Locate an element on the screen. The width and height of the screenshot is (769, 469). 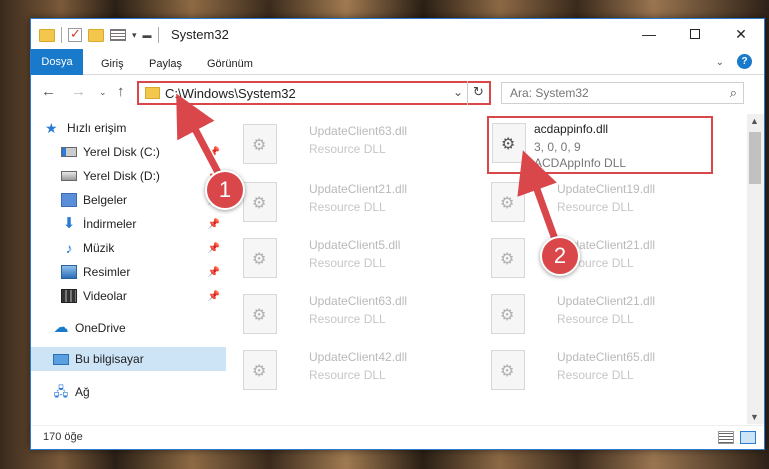
sidebar-item-this-pc: Bu bilgisayar is located at coordinates (128, 359).